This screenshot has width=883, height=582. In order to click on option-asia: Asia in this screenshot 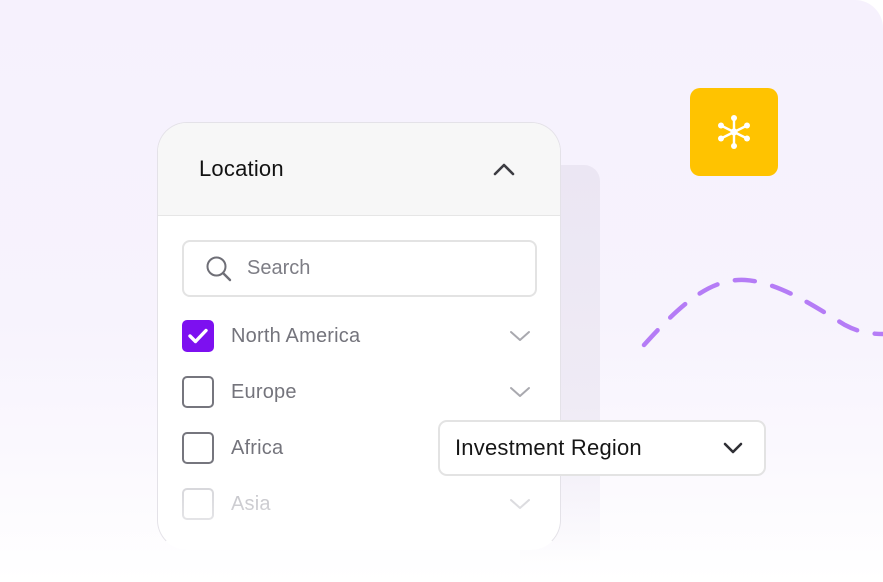, I will do `click(359, 504)`.